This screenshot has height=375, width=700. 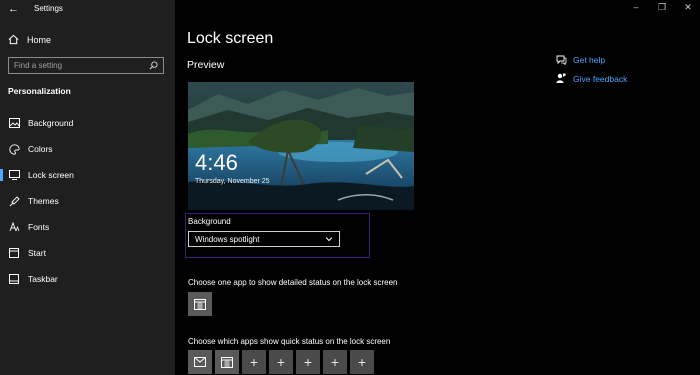 I want to click on back-arrow-icon: ←, so click(x=13, y=9).